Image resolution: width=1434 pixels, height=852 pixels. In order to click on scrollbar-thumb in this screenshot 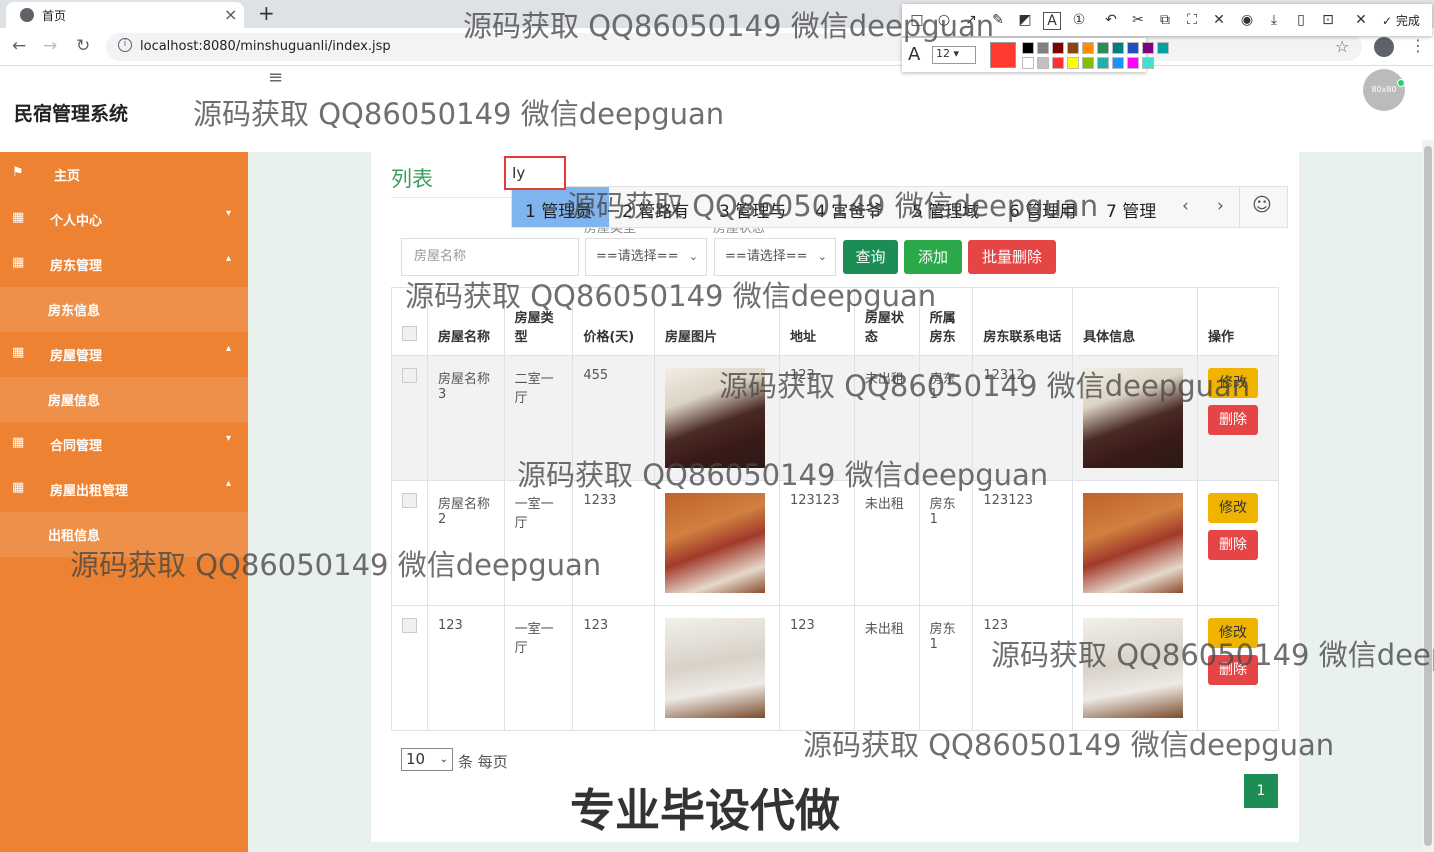, I will do `click(1428, 496)`.